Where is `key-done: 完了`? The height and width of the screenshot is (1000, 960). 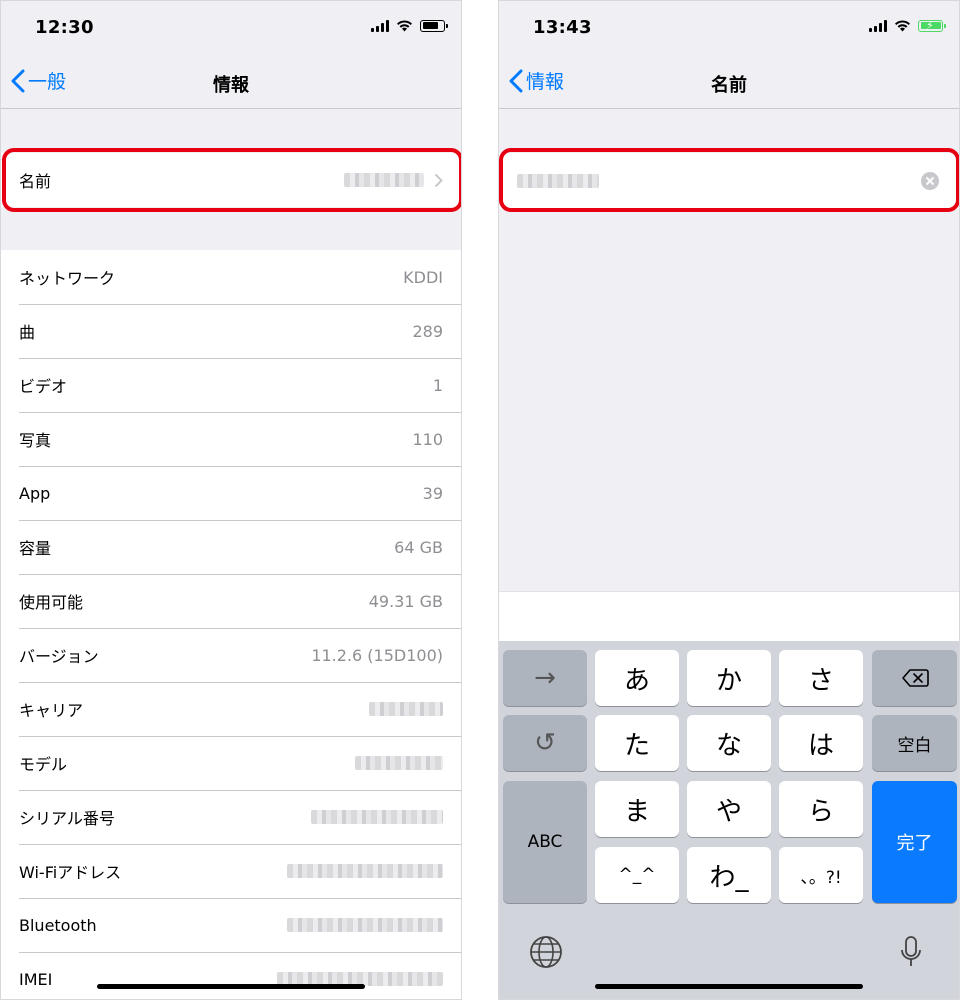 key-done: 完了 is located at coordinates (914, 842).